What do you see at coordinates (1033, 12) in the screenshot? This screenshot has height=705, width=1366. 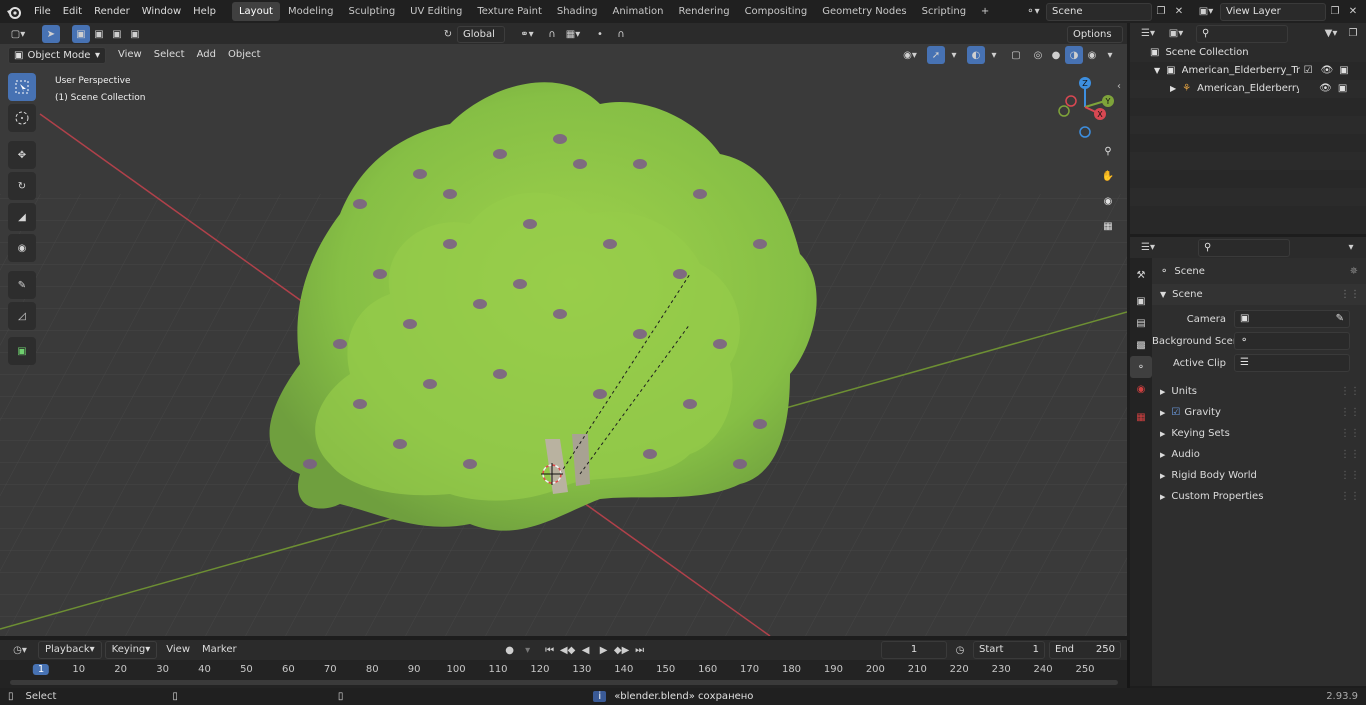 I see `scene-icon: ⚬▾` at bounding box center [1033, 12].